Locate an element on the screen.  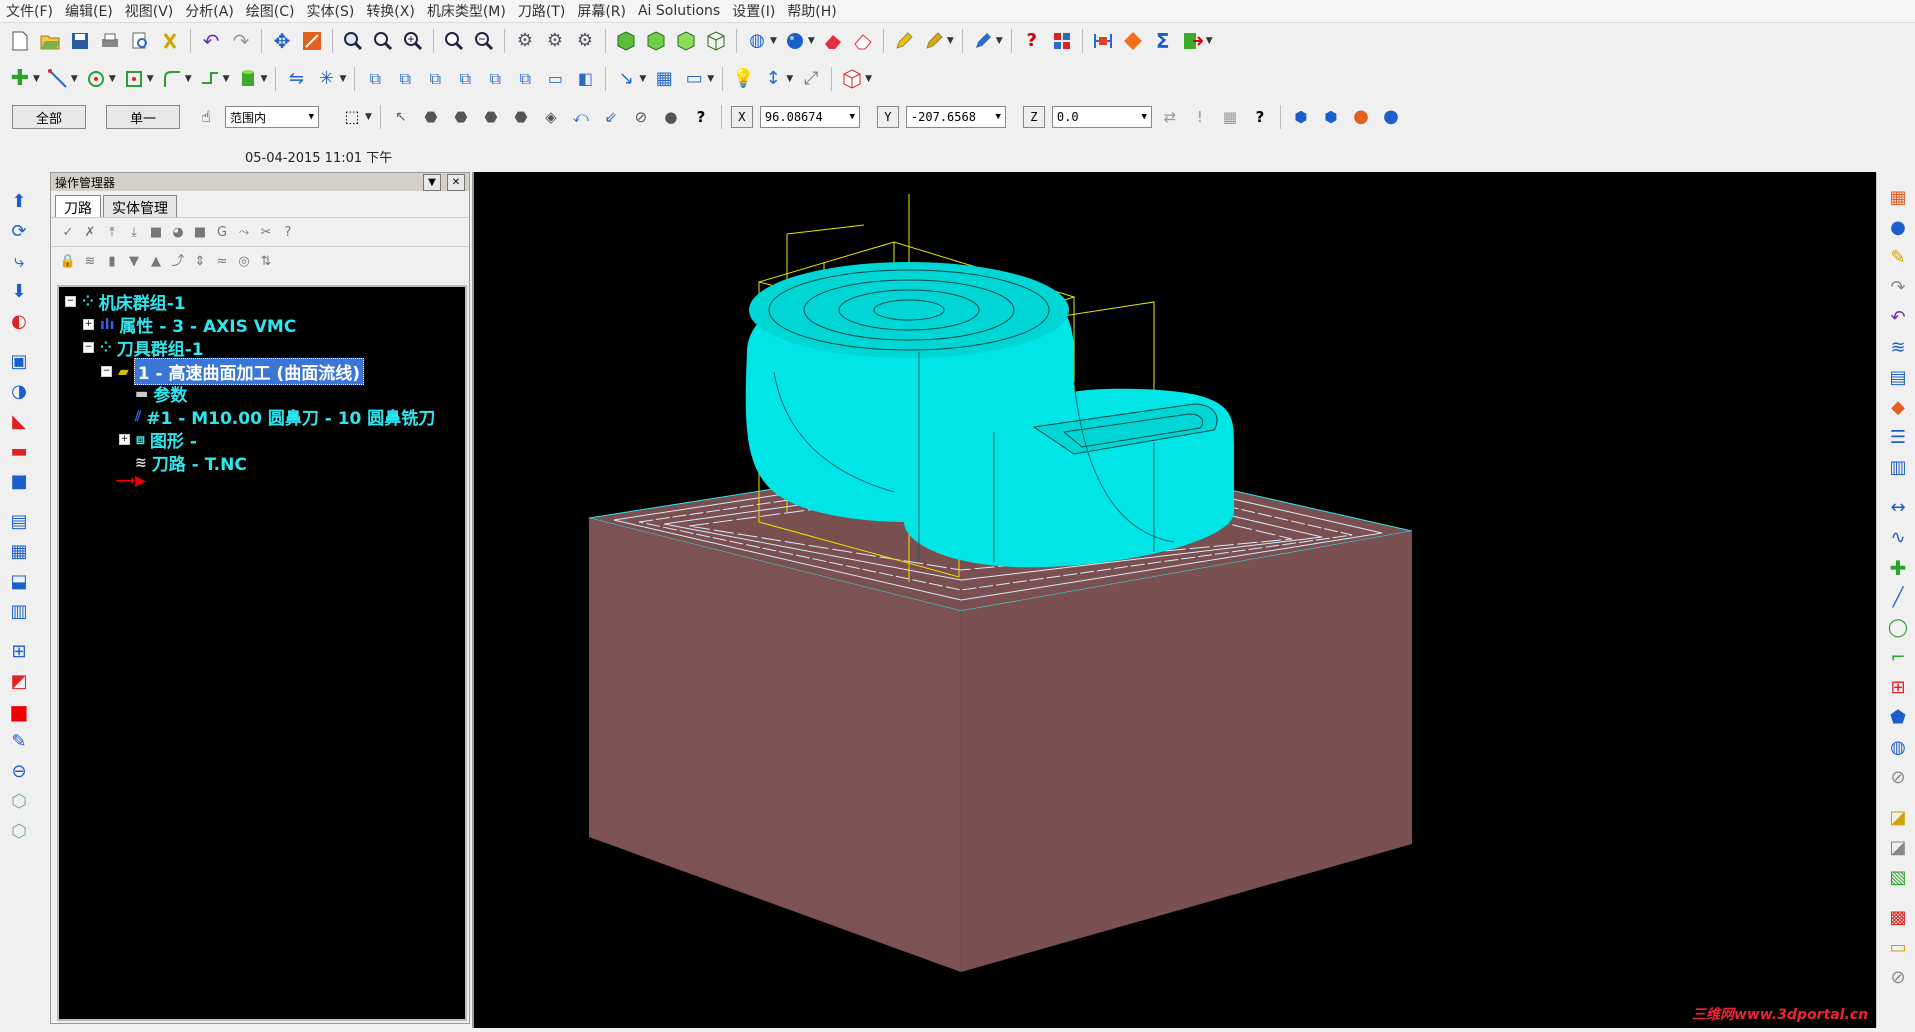
query-icon: ? is located at coordinates (1032, 41).